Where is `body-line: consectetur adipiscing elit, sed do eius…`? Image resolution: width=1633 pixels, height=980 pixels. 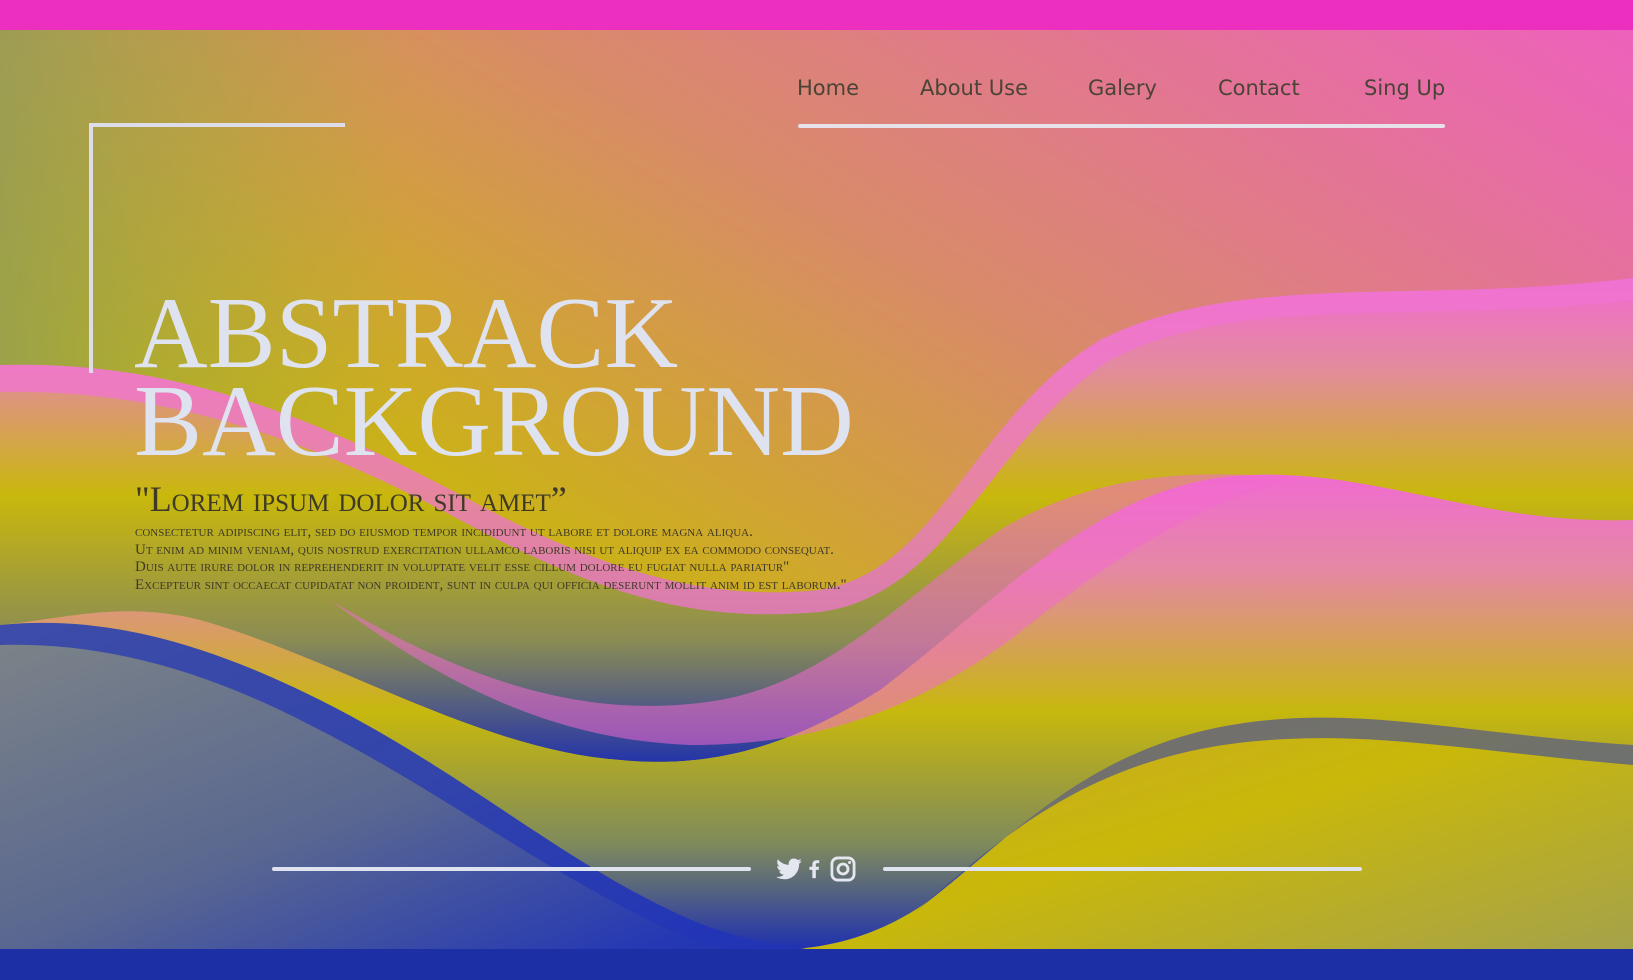
body-line: consectetur adipiscing elit, sed do eius… is located at coordinates (444, 532).